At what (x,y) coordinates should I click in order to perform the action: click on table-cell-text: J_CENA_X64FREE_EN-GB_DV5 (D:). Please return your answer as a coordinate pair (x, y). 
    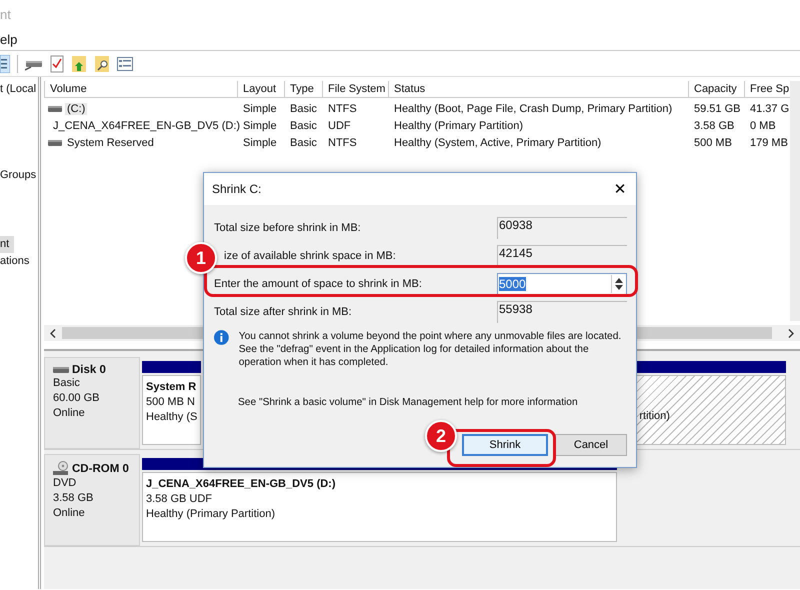
    Looking at the image, I should click on (147, 126).